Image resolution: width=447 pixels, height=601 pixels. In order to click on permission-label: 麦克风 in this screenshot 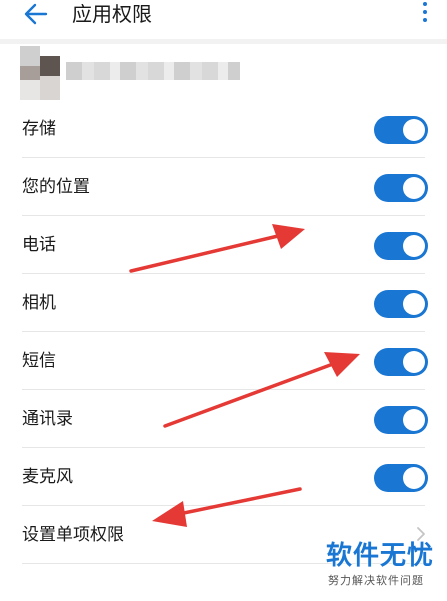, I will do `click(47, 477)`.